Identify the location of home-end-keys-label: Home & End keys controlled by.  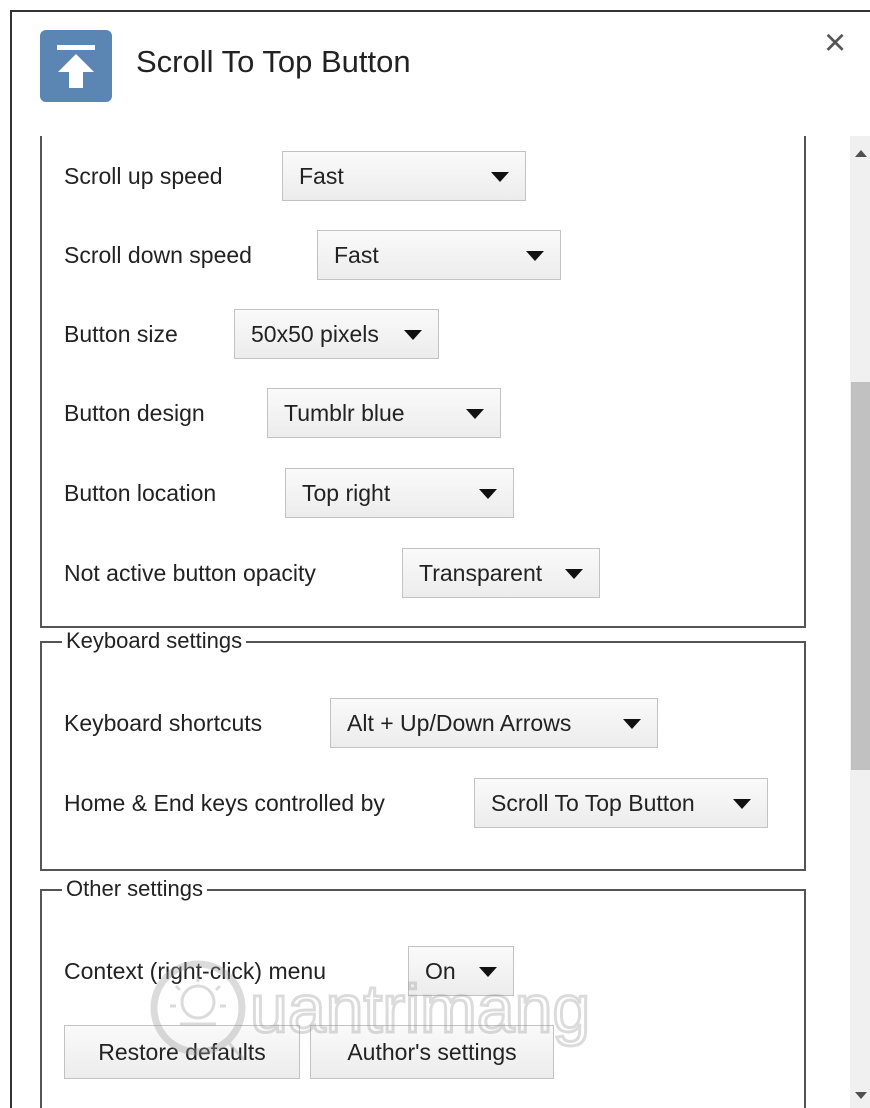
(224, 803).